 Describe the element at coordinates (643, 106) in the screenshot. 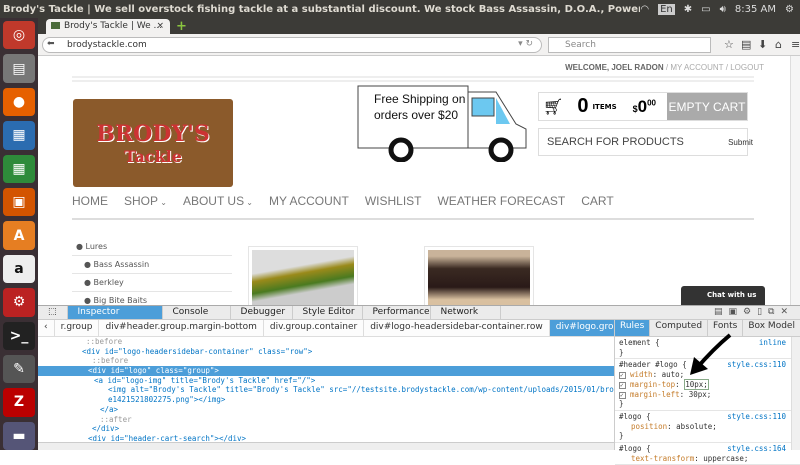

I see `cart-summary: 🛒︎ 0 ITEMS $000 EMPTY CART` at that location.